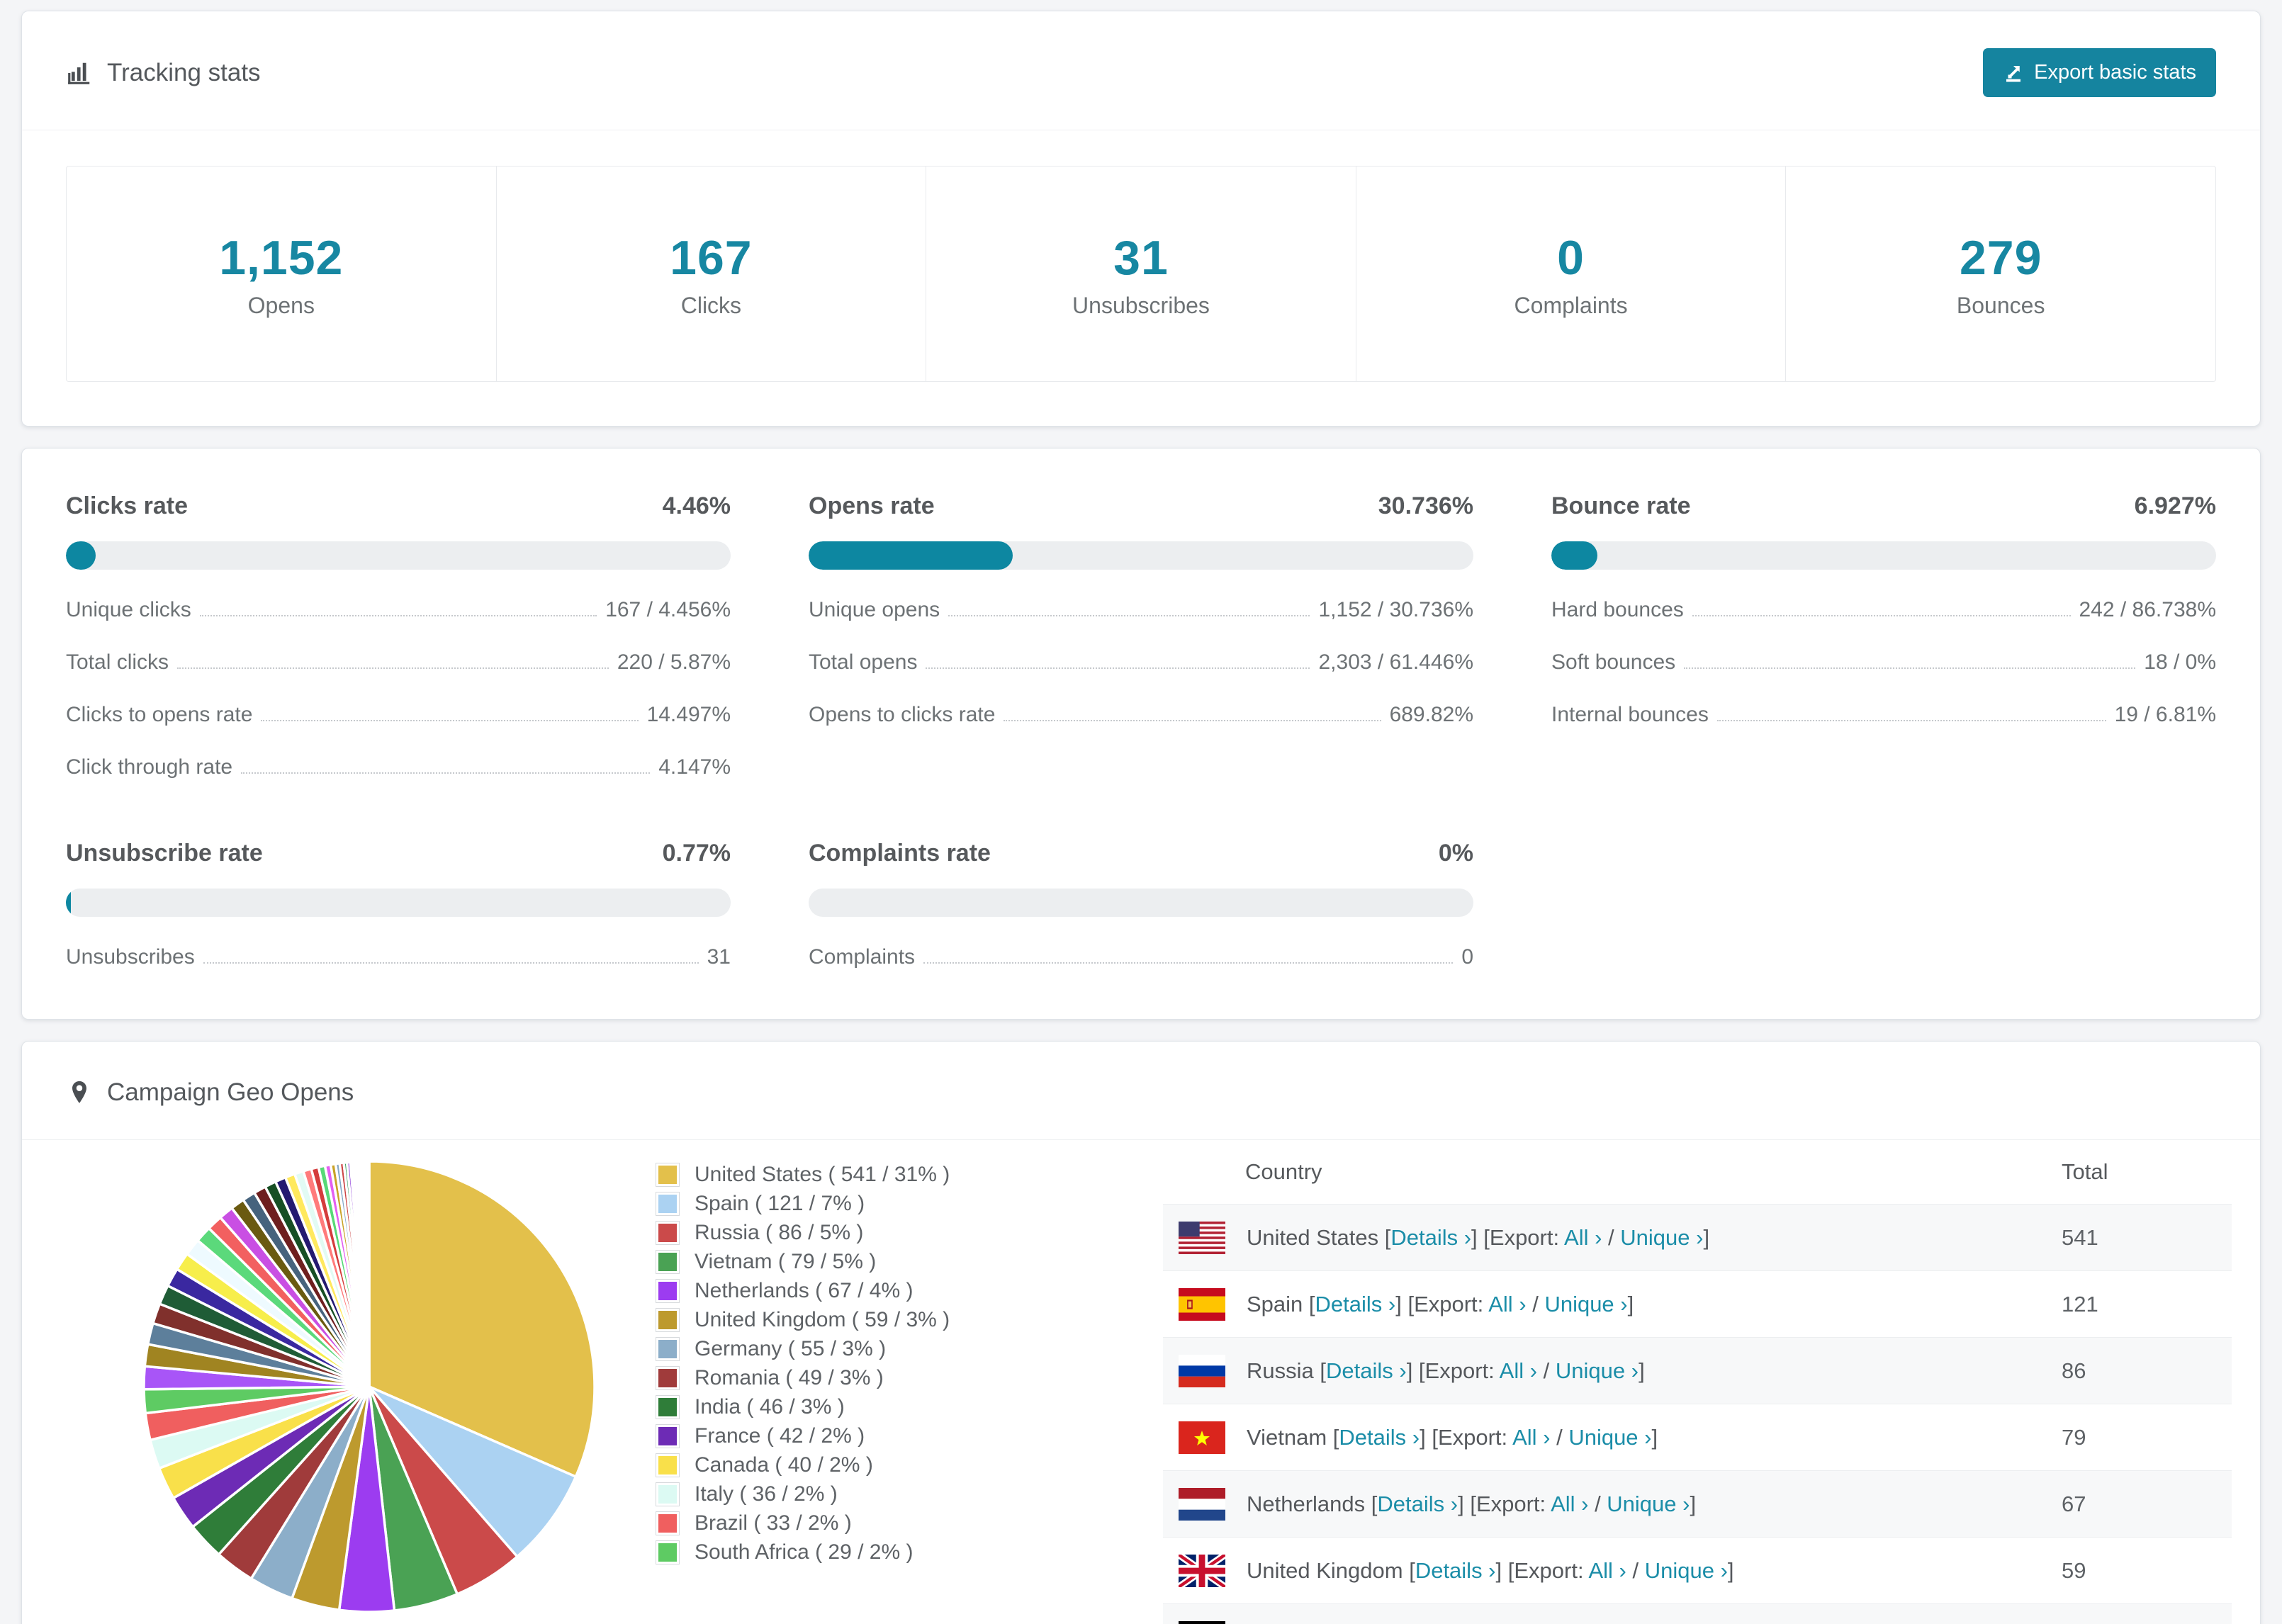  Describe the element at coordinates (2074, 1371) in the screenshot. I see `country-total: 86` at that location.